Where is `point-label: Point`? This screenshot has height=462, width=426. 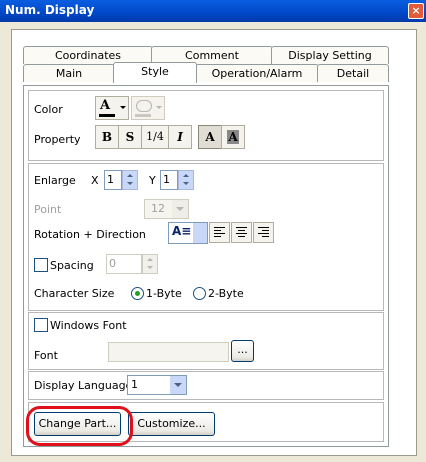
point-label: Point is located at coordinates (48, 209).